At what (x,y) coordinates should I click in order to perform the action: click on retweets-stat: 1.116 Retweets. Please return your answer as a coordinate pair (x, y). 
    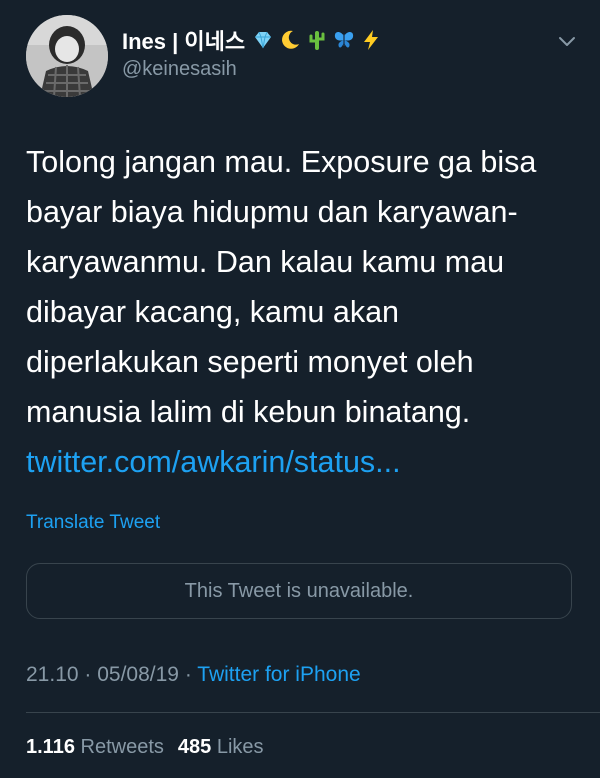
    Looking at the image, I should click on (95, 747).